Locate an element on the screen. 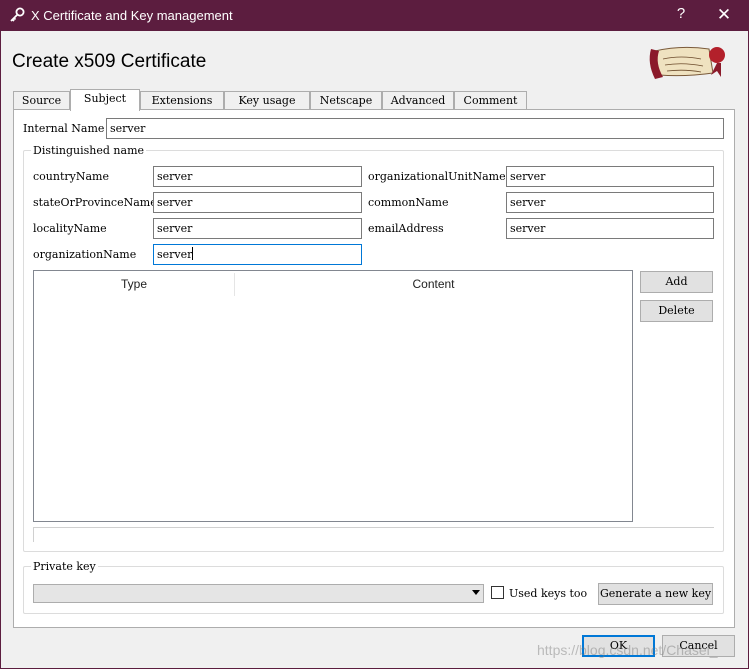 The height and width of the screenshot is (669, 749). distinguished-name-title: Distinguished name is located at coordinates (89, 150).